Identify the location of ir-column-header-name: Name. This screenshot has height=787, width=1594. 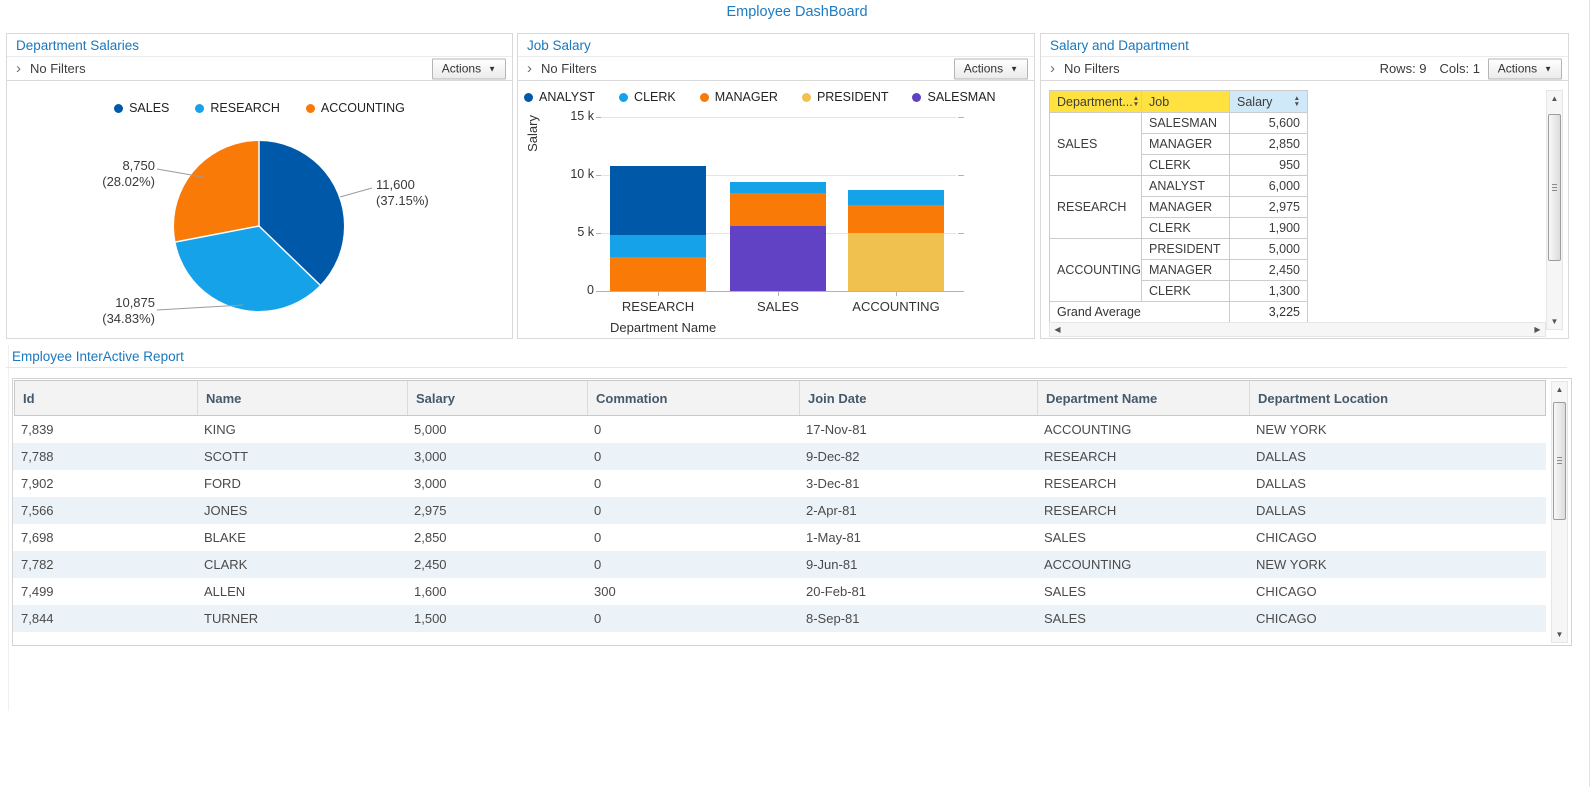
(303, 398).